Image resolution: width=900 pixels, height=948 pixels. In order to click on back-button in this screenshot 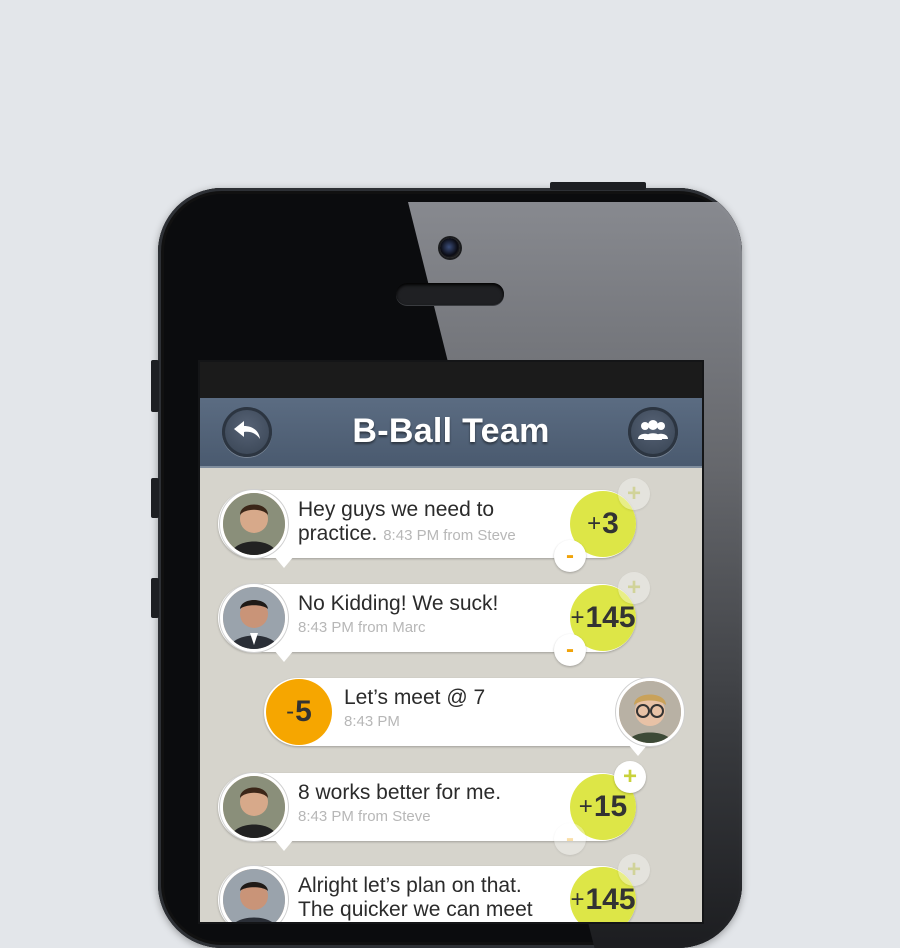, I will do `click(247, 432)`.